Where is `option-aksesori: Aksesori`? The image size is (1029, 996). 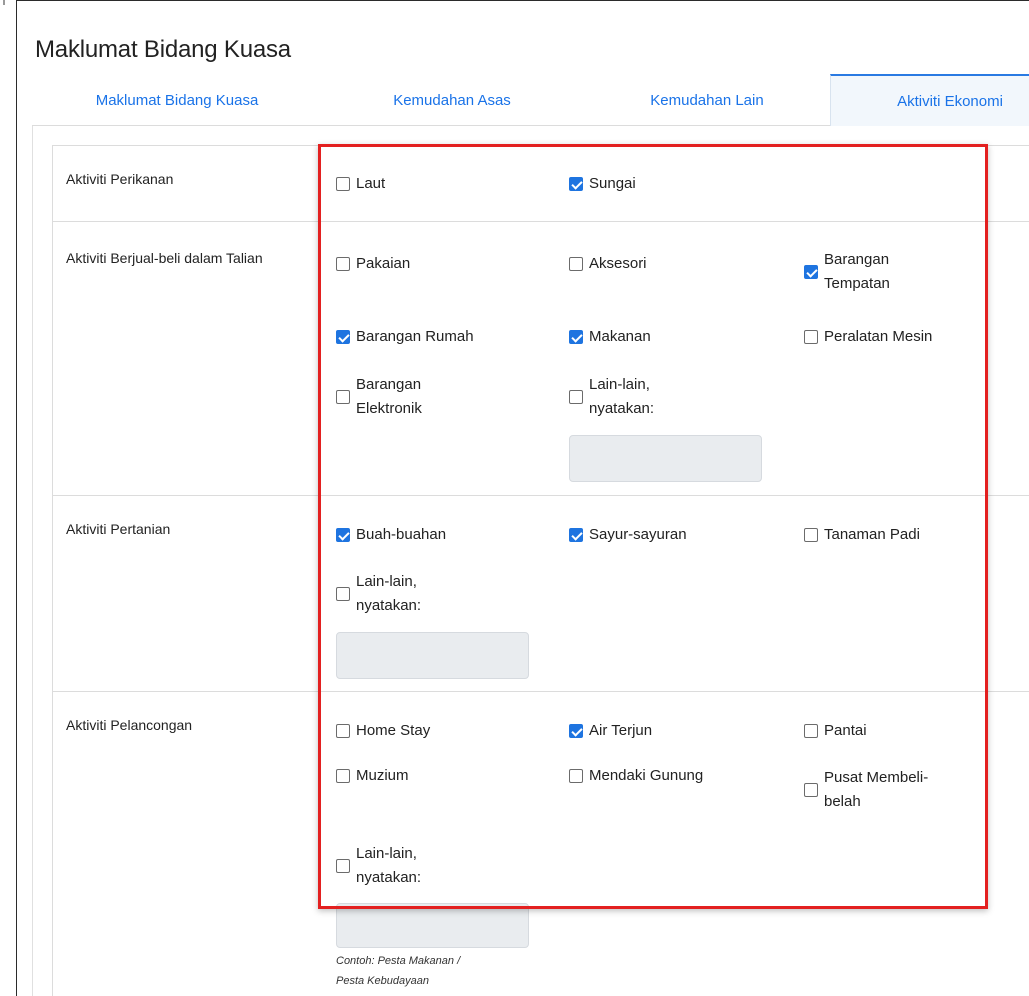
option-aksesori: Aksesori is located at coordinates (608, 264).